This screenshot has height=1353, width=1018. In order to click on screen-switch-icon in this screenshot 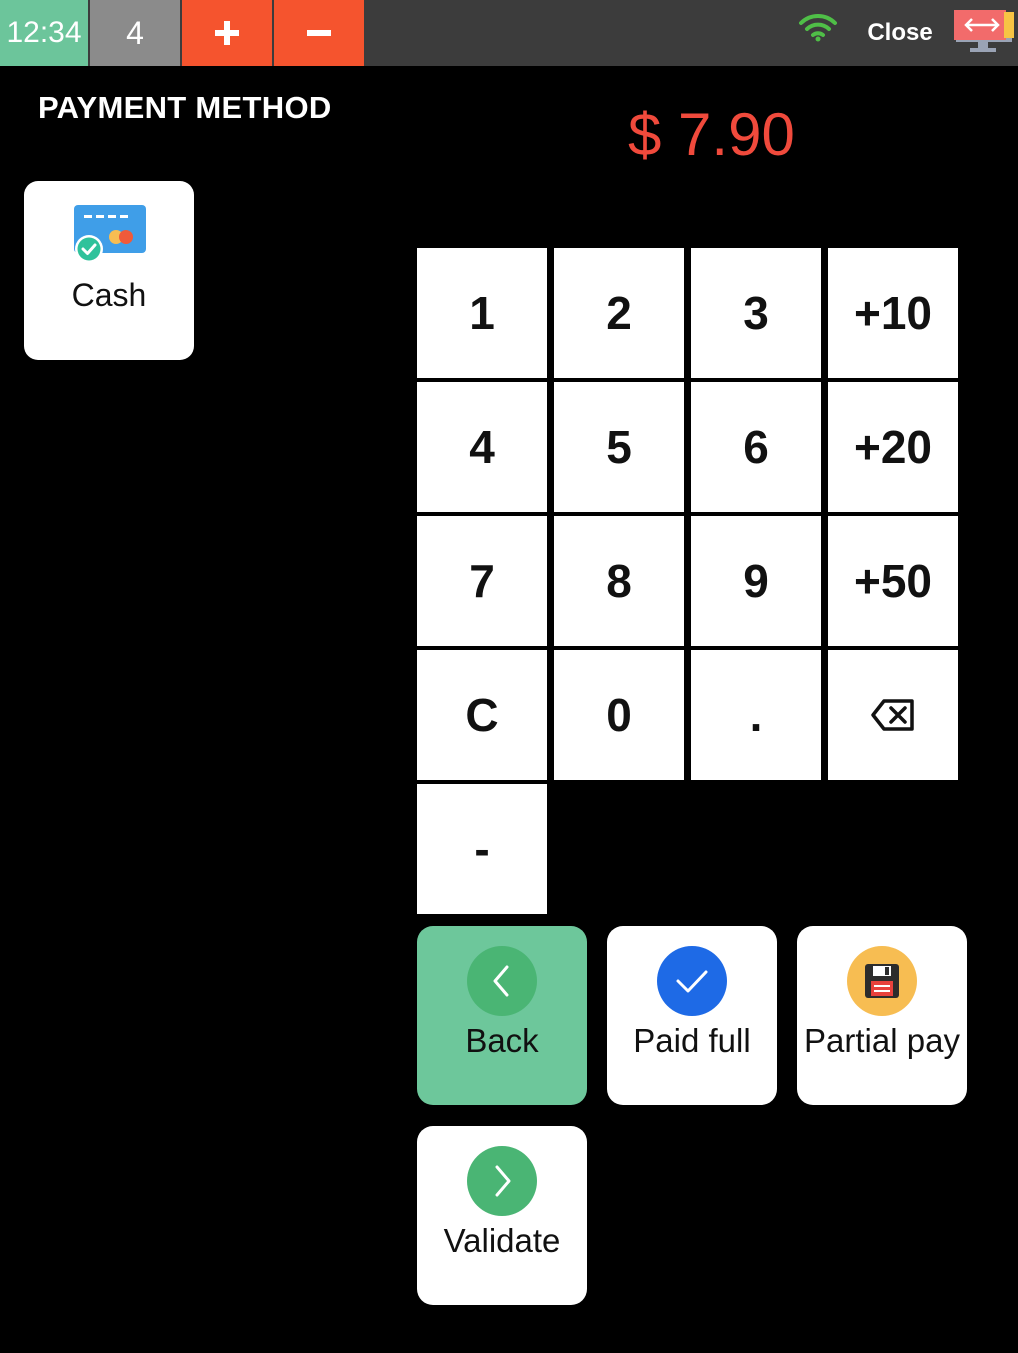, I will do `click(984, 32)`.